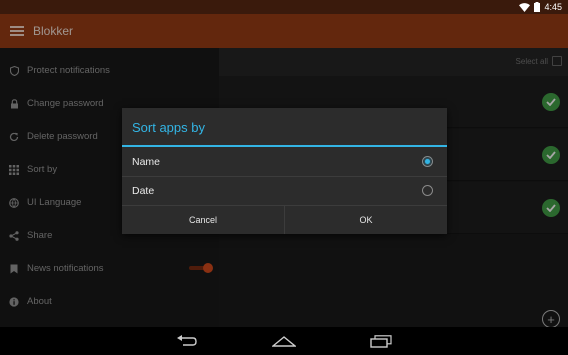 The image size is (568, 355). I want to click on option-label: Name, so click(146, 161).